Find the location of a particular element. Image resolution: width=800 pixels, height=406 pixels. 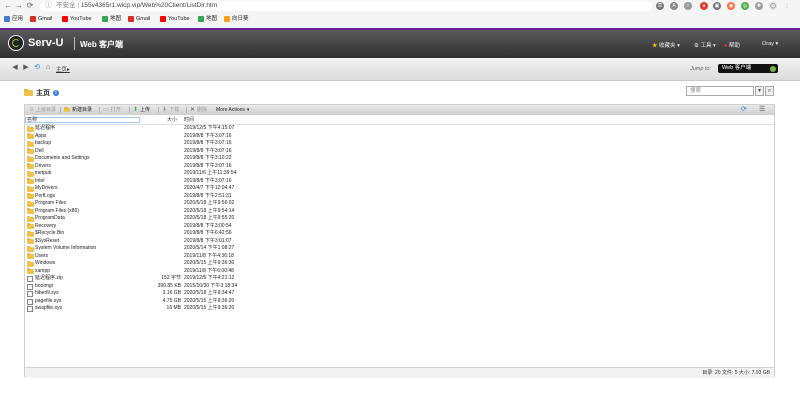

open-icon: ▭ is located at coordinates (106, 110).